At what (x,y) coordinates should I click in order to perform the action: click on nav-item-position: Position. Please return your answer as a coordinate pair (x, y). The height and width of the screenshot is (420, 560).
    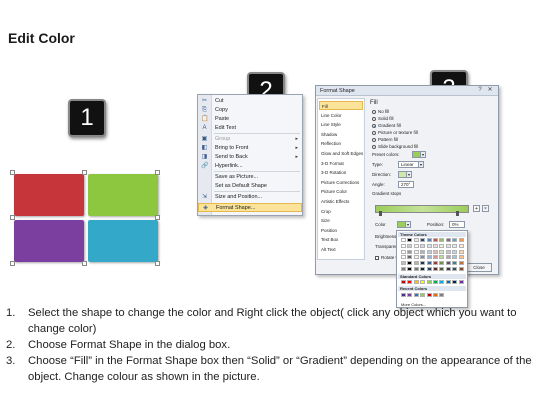
    Looking at the image, I should click on (341, 230).